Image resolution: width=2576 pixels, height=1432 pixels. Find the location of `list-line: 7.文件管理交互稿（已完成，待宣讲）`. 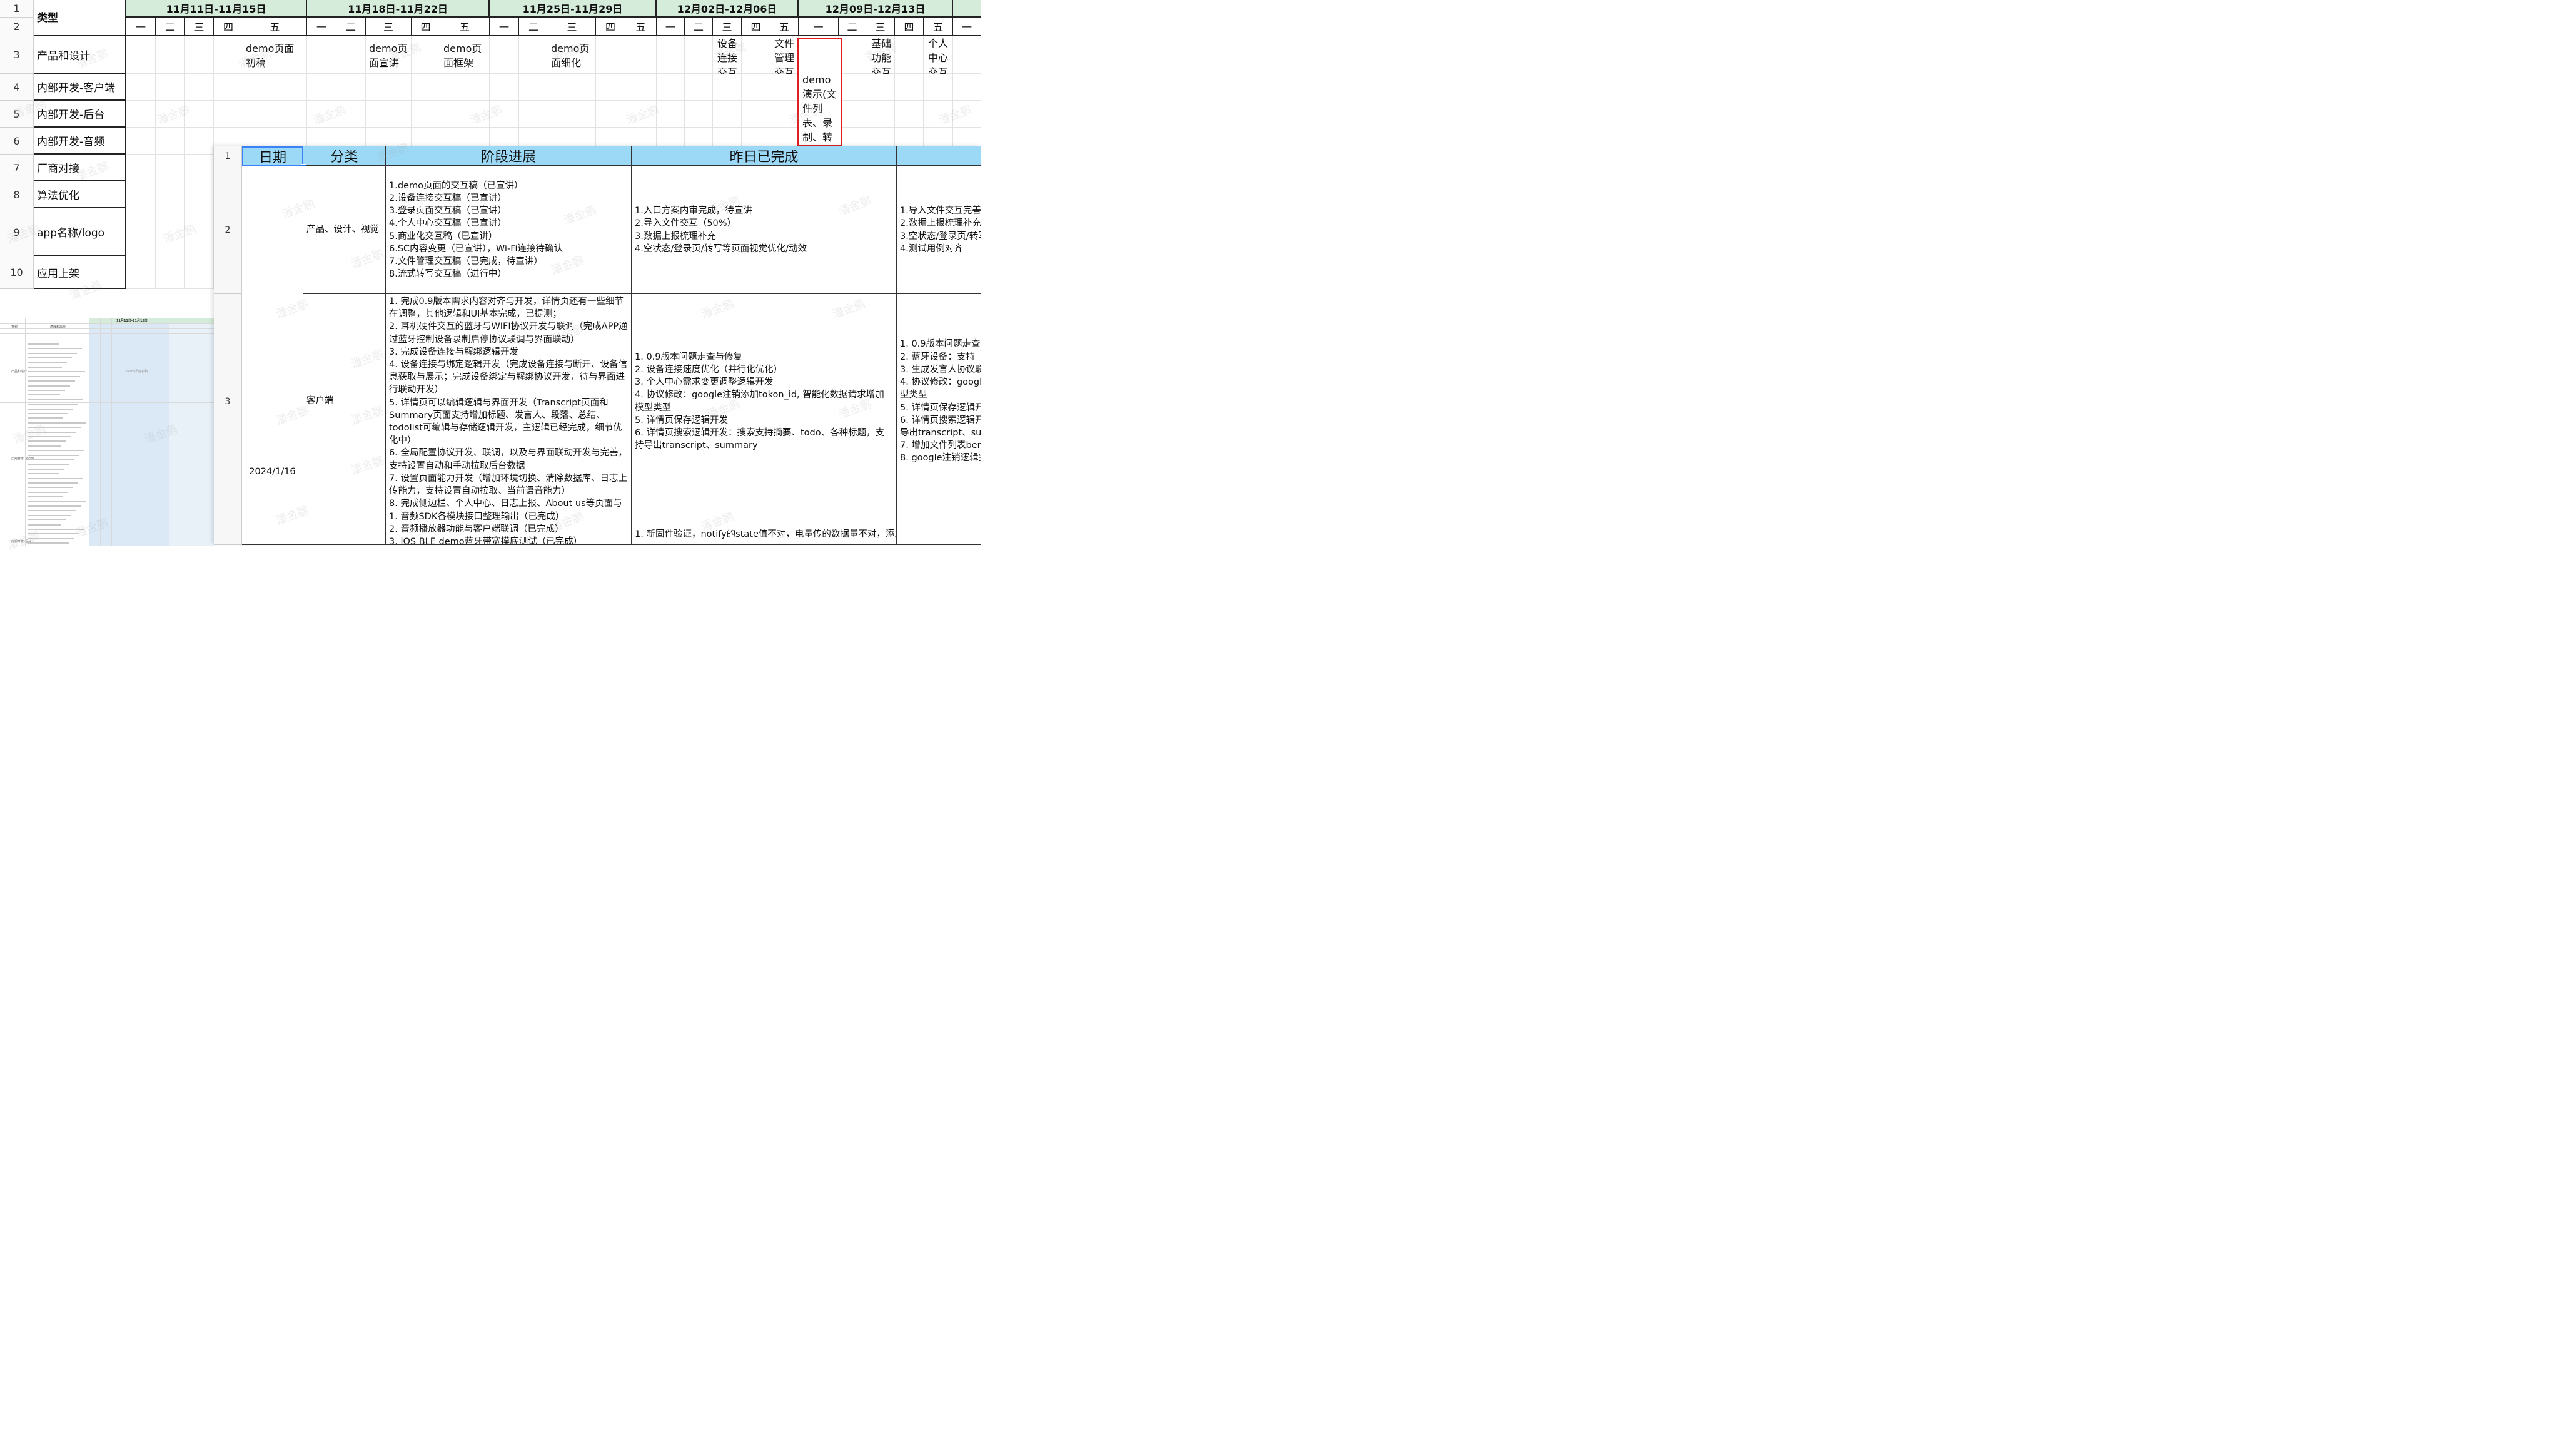

list-line: 7.文件管理交互稿（已完成，待宣讲） is located at coordinates (466, 261).